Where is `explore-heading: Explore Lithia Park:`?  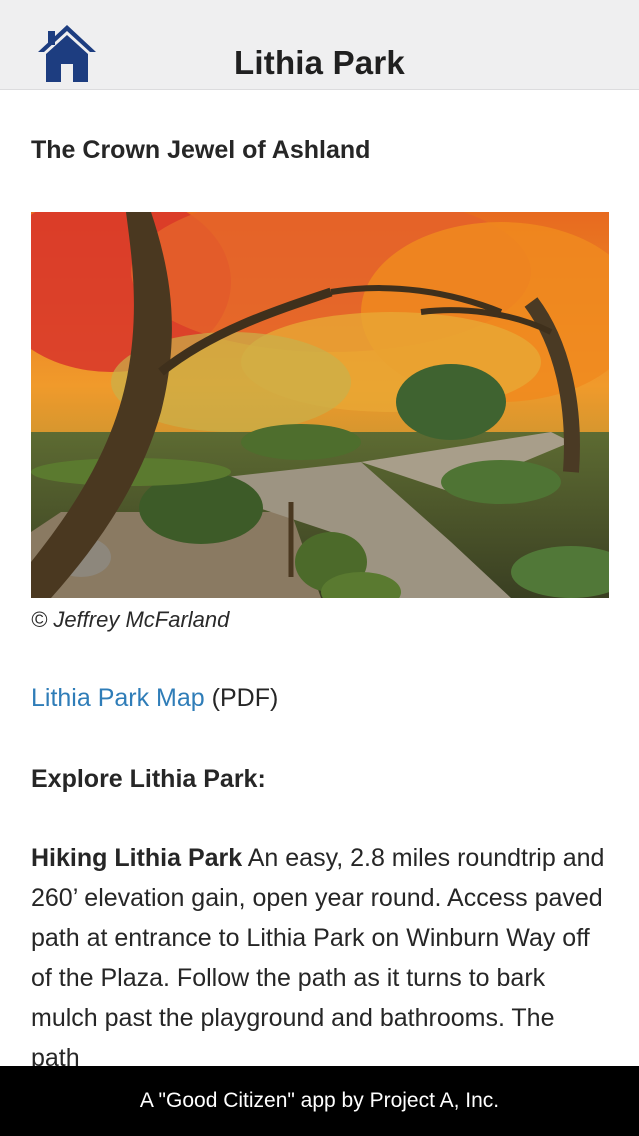
explore-heading: Explore Lithia Park: is located at coordinates (148, 779).